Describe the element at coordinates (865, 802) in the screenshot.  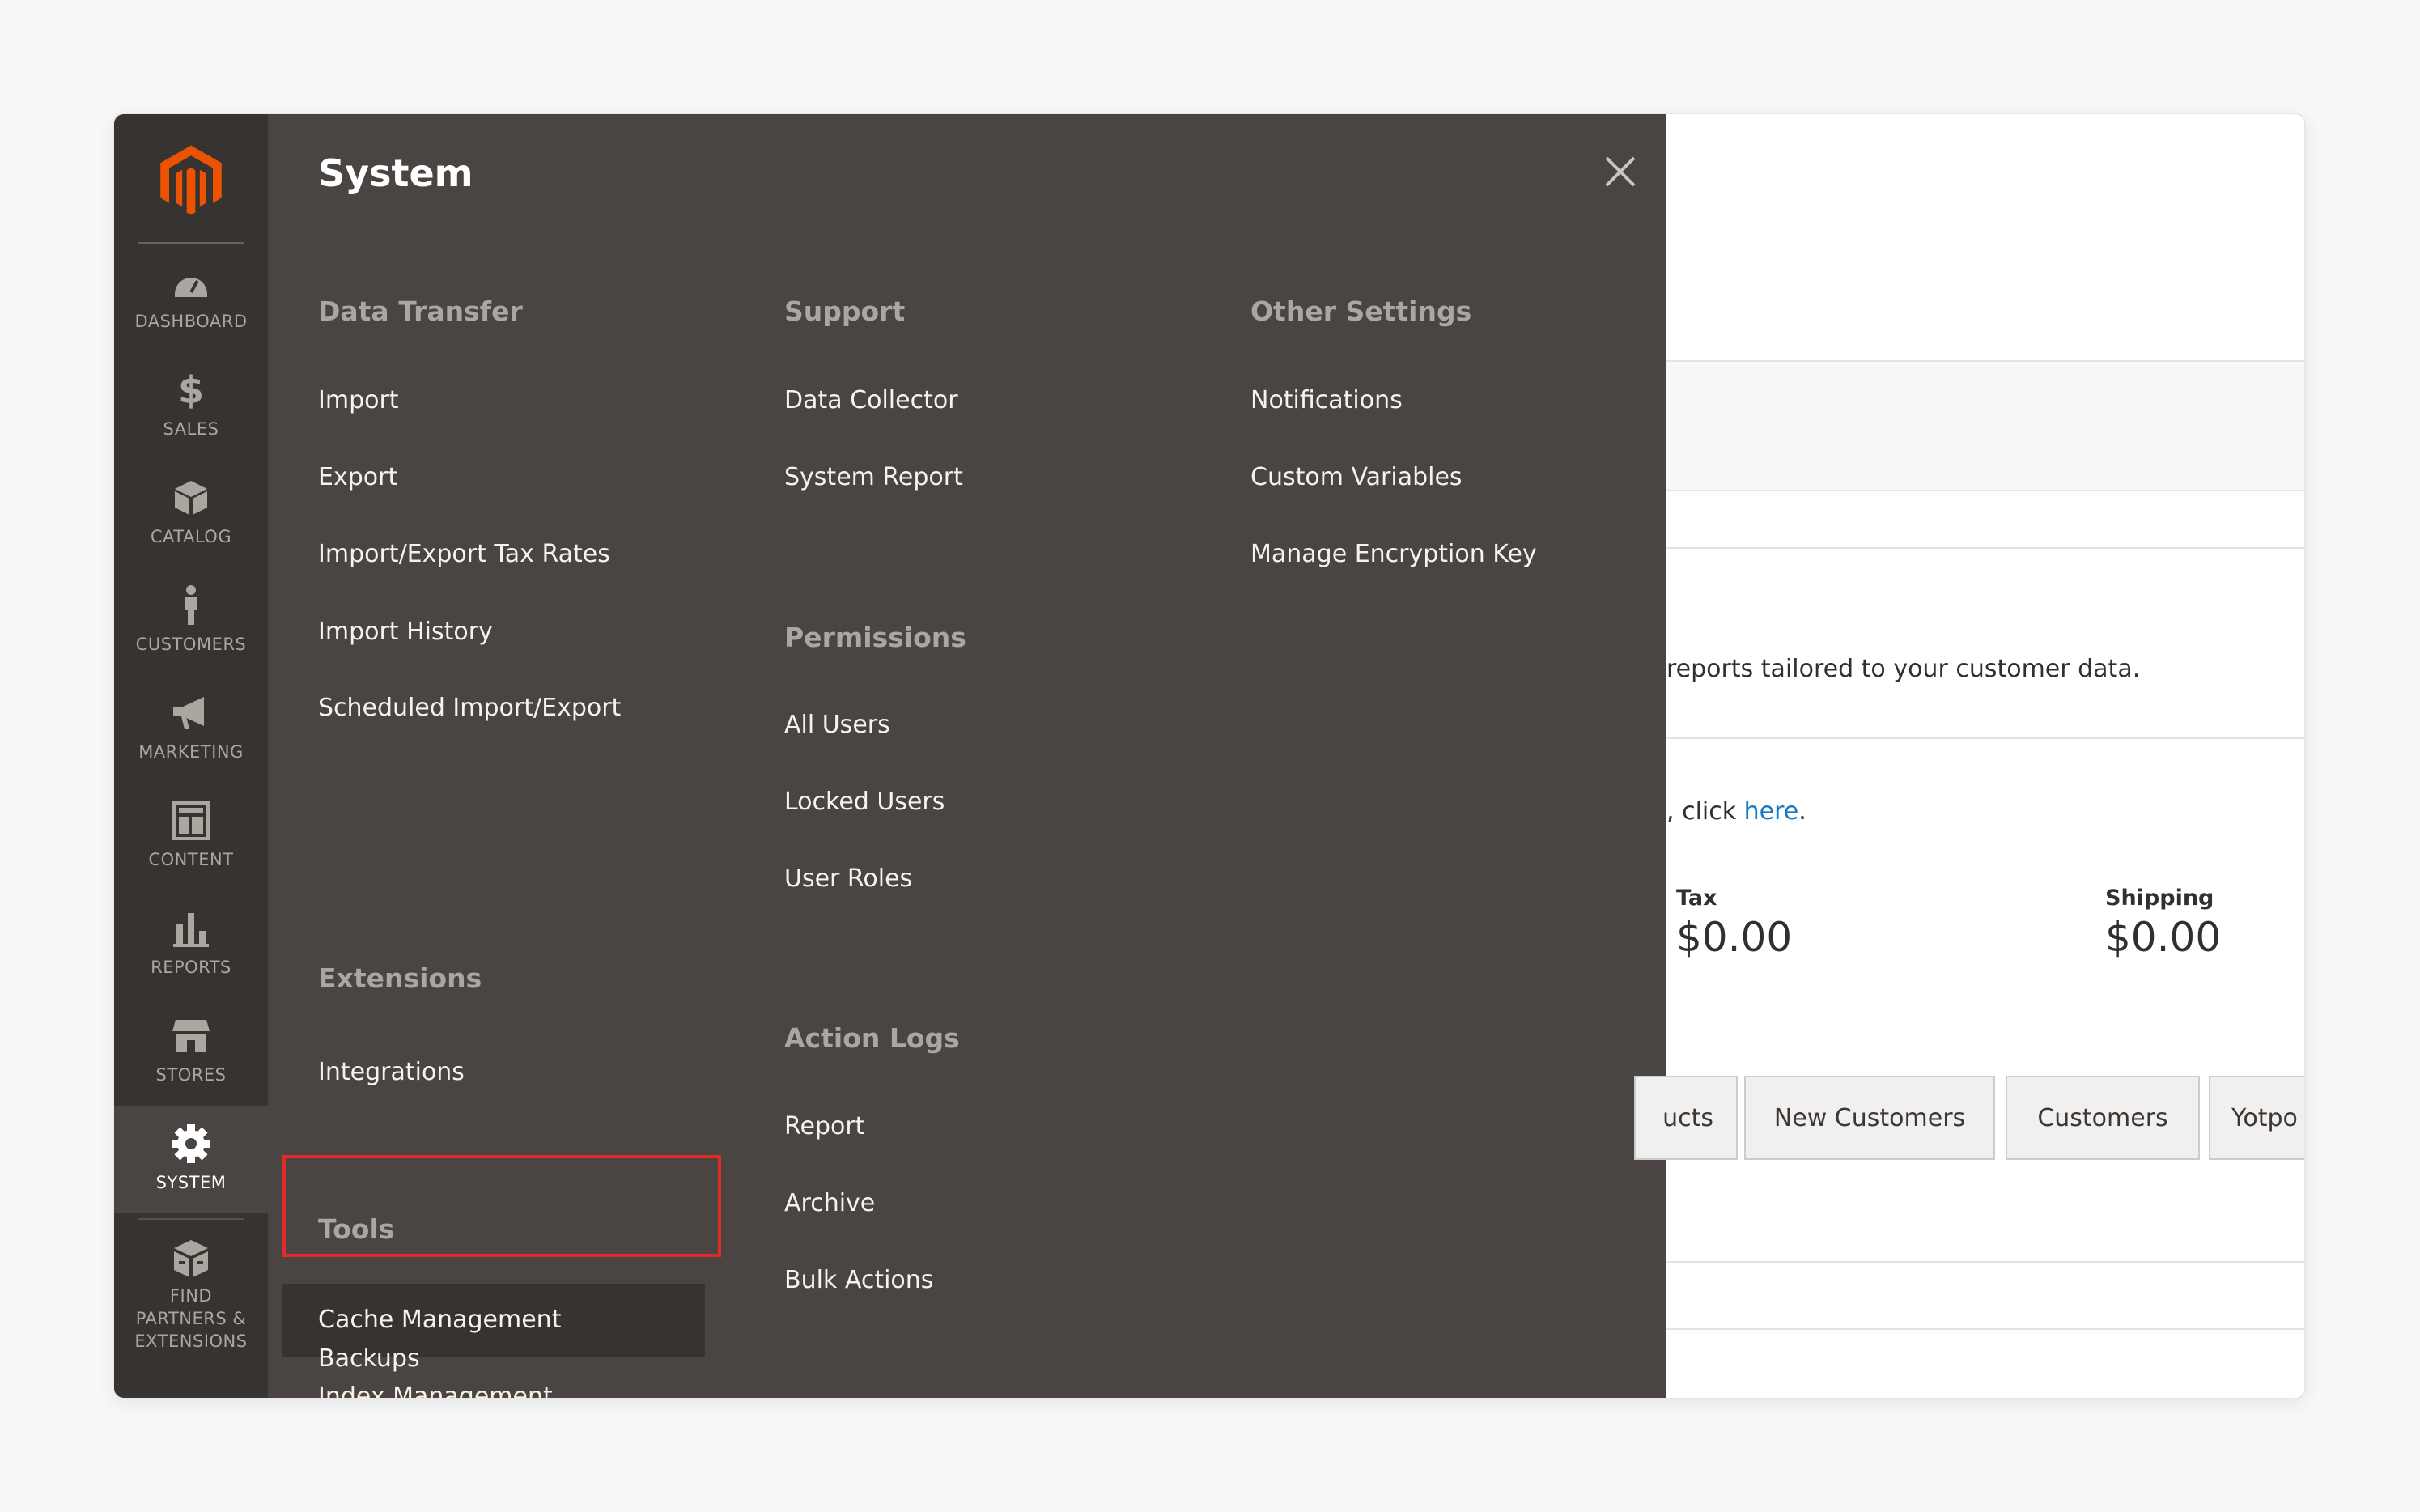
I see `menu-item-locked-users: Locked Users` at that location.